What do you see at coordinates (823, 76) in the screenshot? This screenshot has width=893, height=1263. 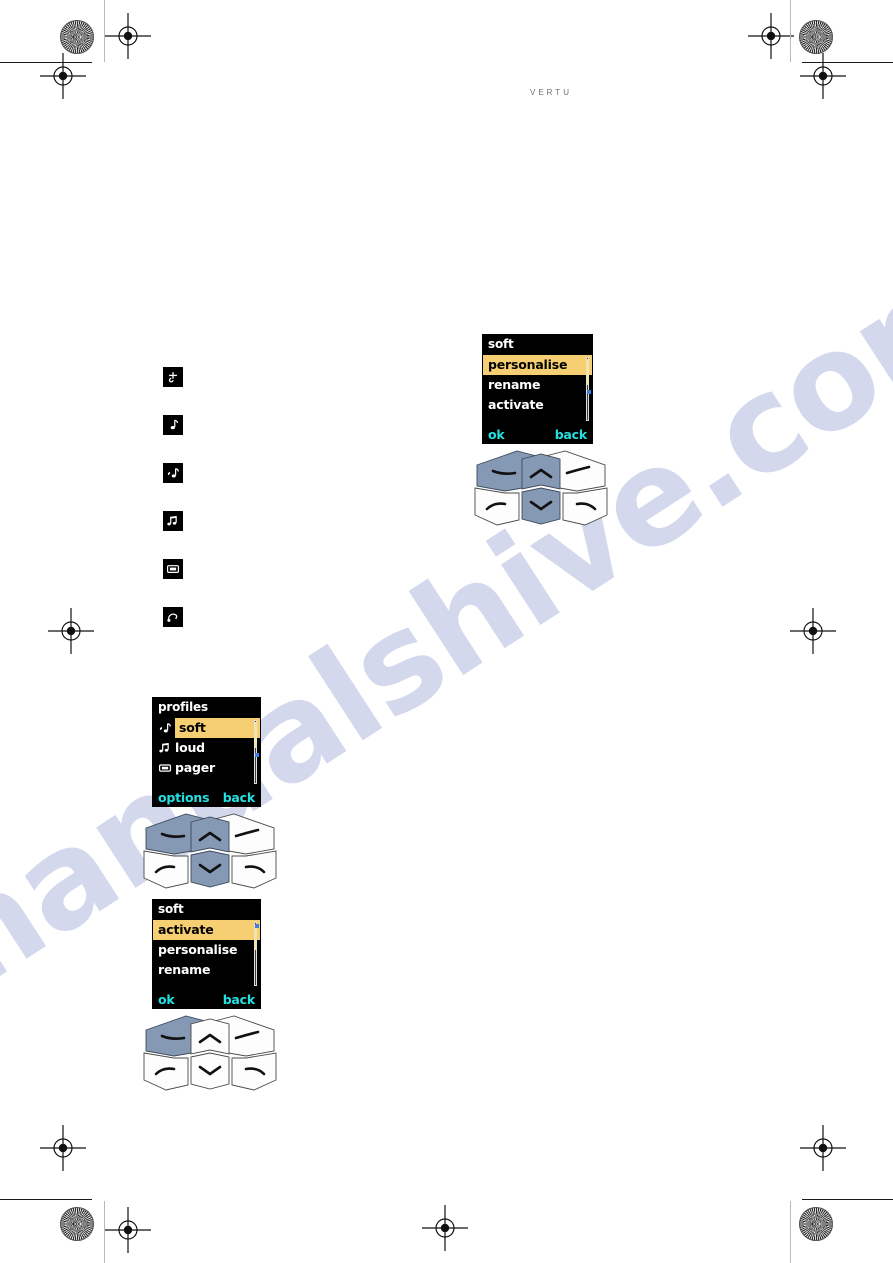 I see `registration-mark-upper-right` at bounding box center [823, 76].